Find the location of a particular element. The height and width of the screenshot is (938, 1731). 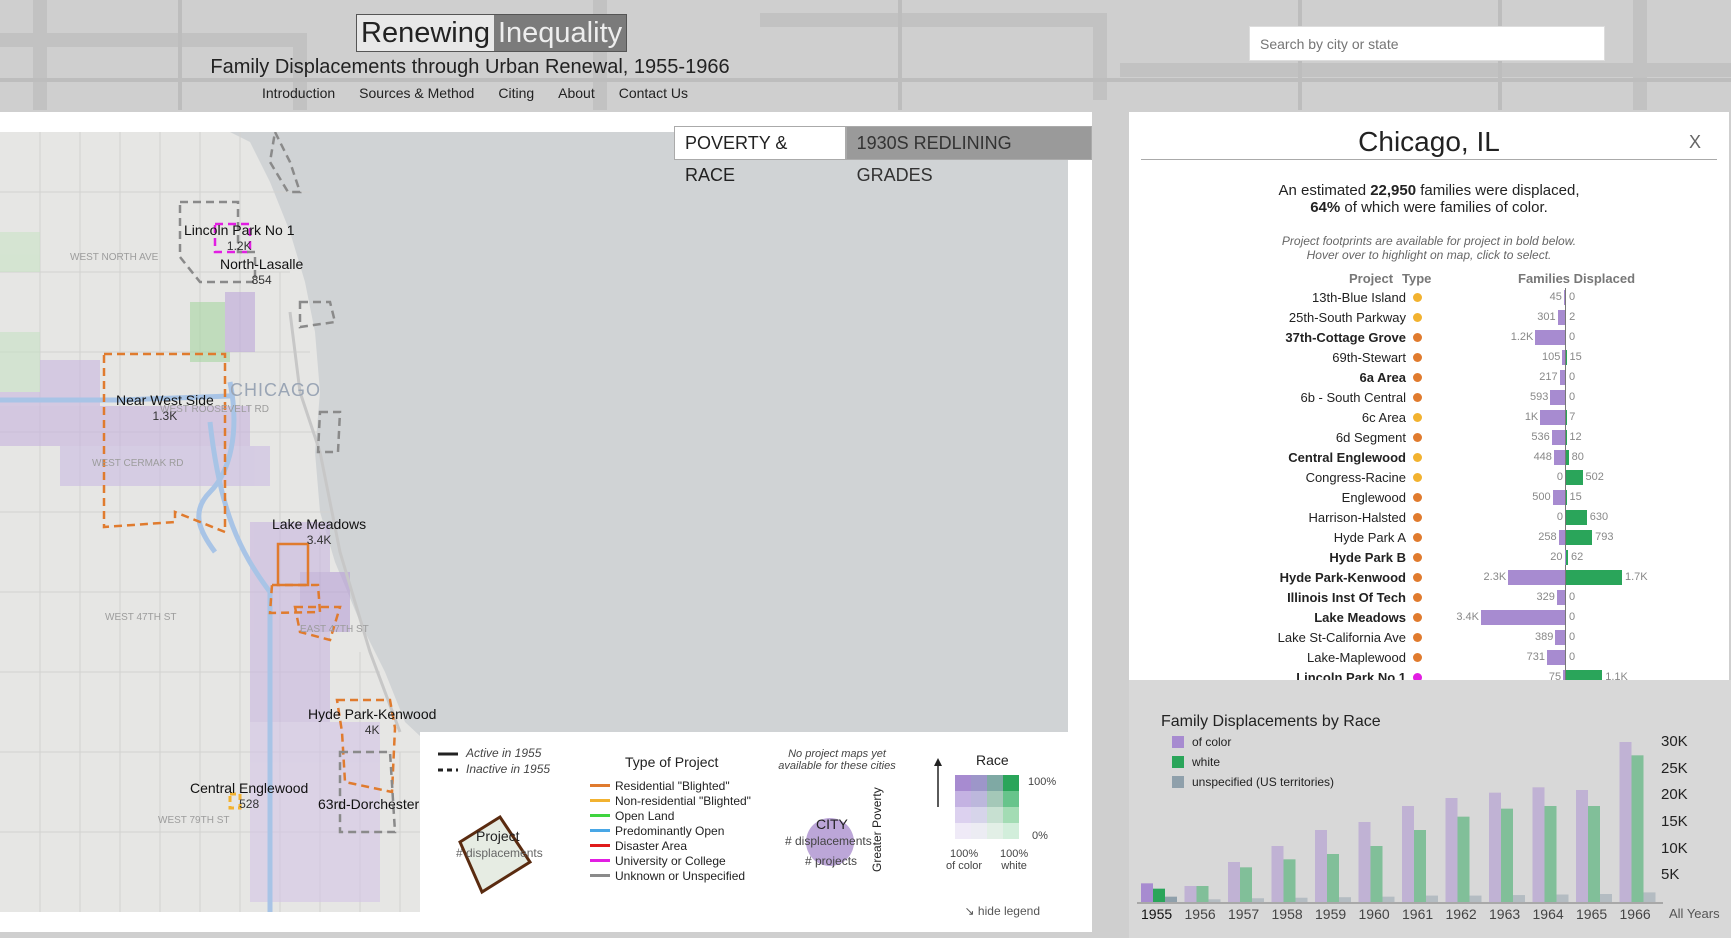

project-name: Lake St-California Ave is located at coordinates (1342, 637).